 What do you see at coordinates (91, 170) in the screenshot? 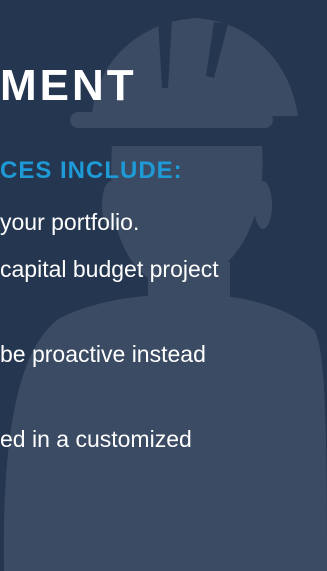
I see `services-subtitle: CES INCLUDE:` at bounding box center [91, 170].